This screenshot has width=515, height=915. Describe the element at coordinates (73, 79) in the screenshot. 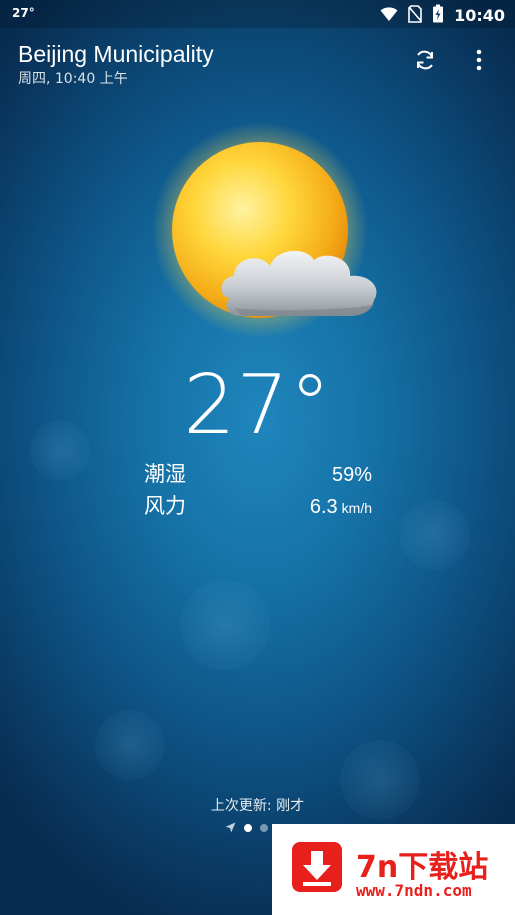

I see `date-time: 周四, 10:40 上午` at that location.